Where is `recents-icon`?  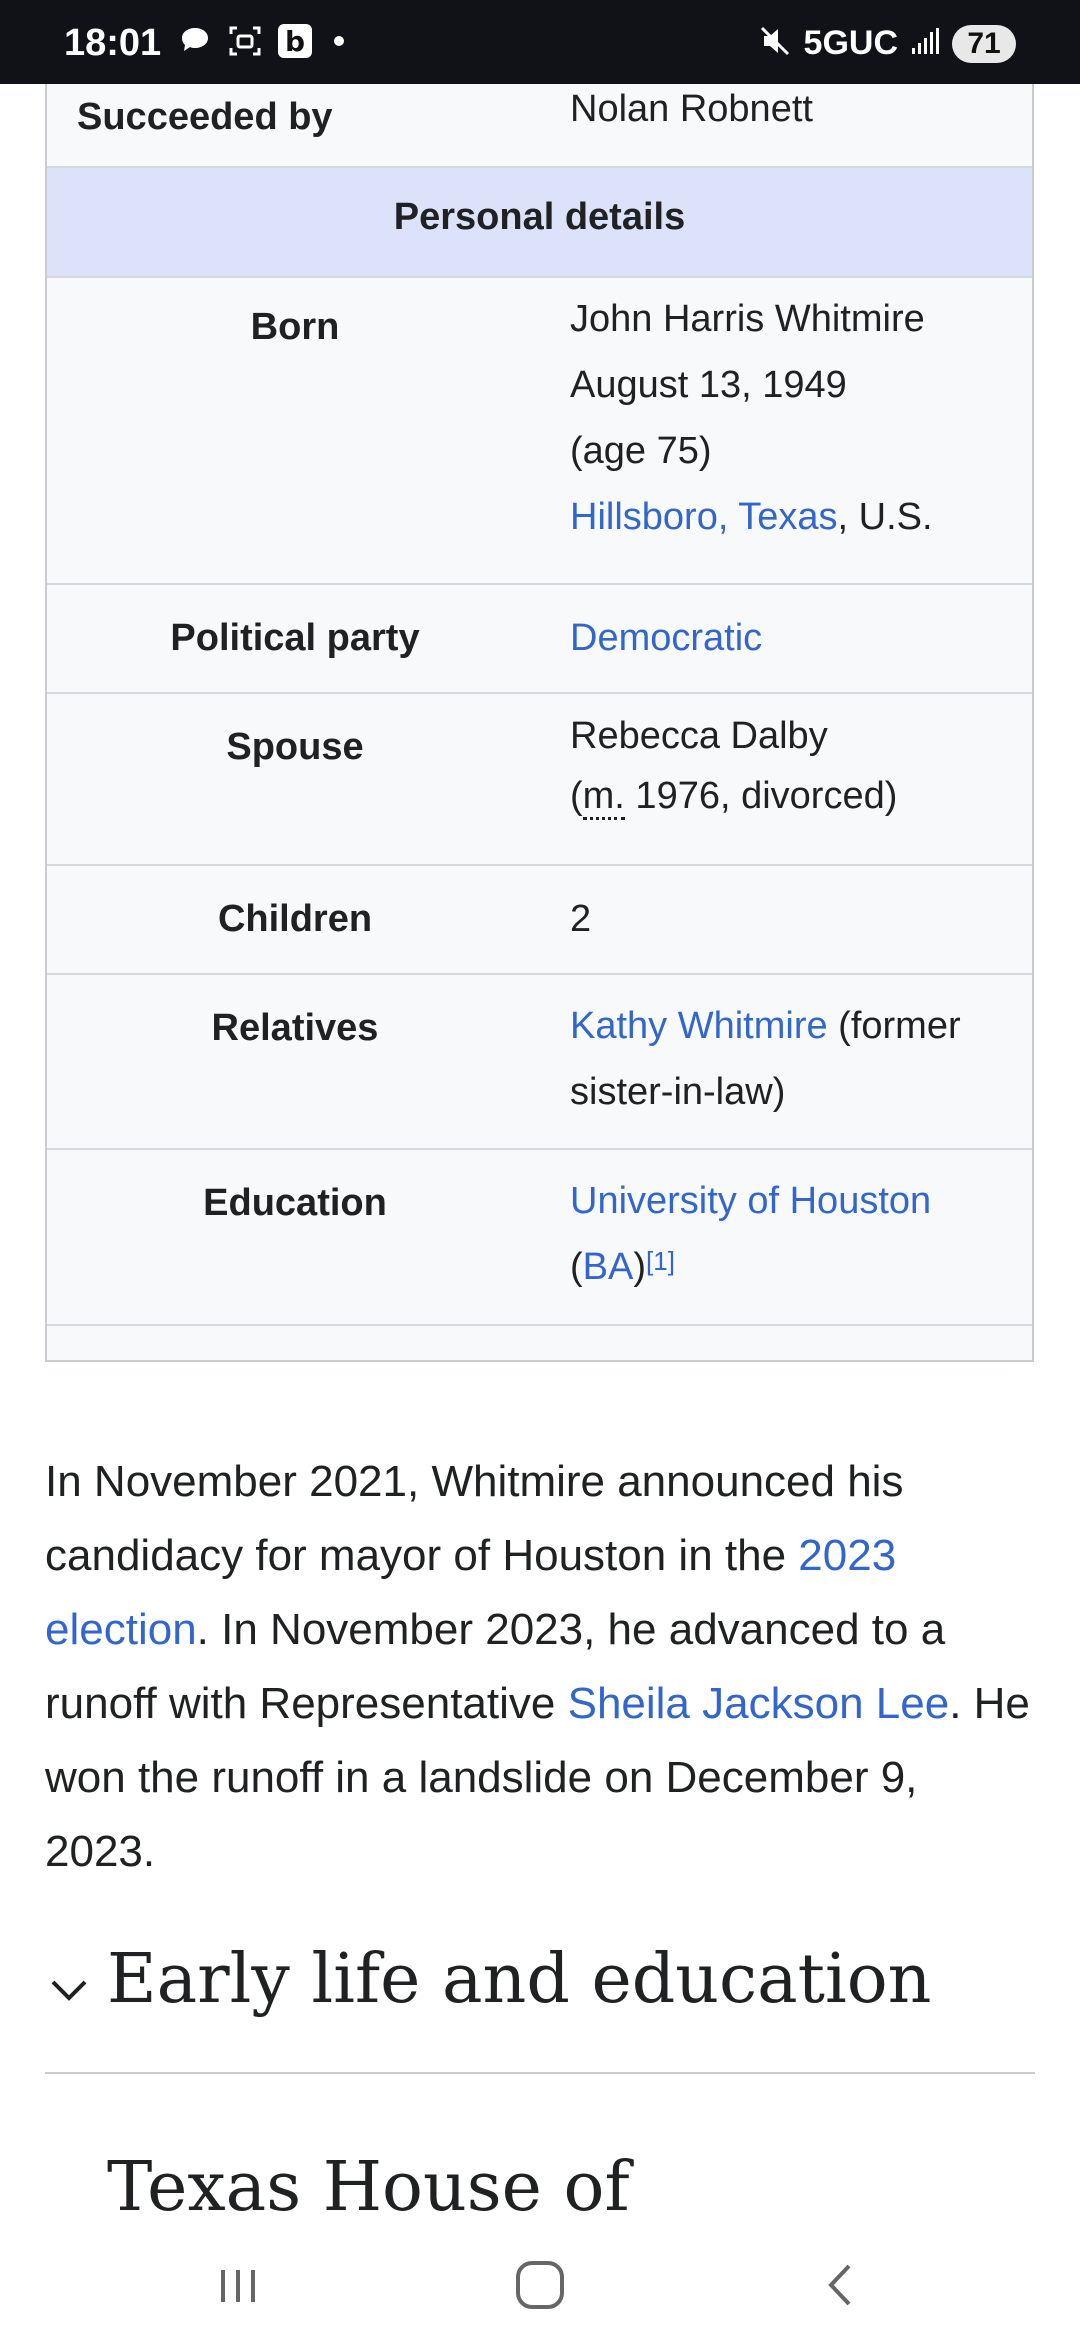
recents-icon is located at coordinates (238, 2285).